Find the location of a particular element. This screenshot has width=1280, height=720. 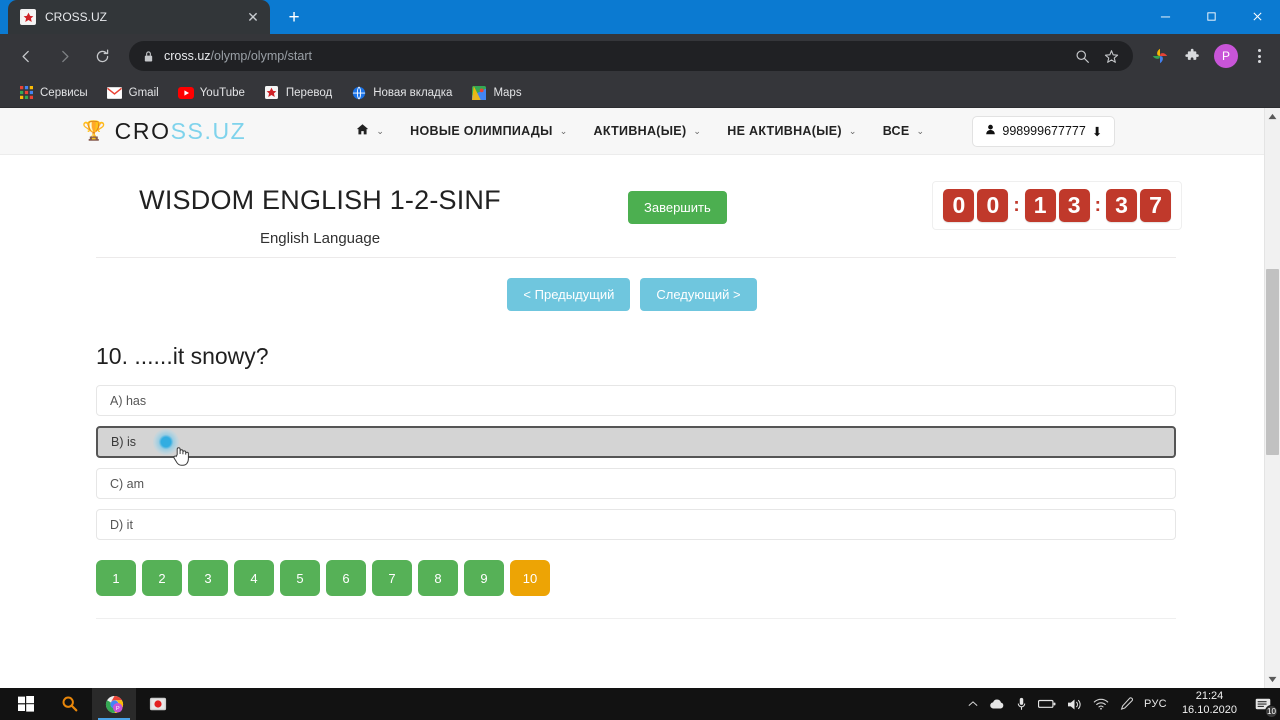

pager-item-9: 9 is located at coordinates (484, 578).